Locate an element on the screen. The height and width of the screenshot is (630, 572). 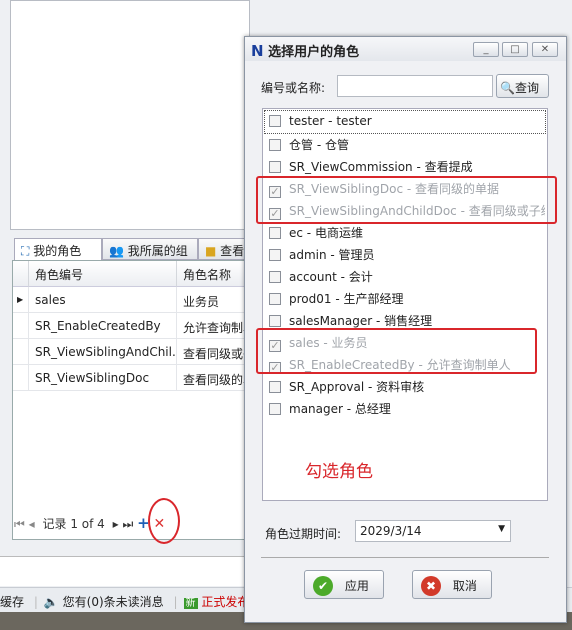
close-button: ✕ is located at coordinates (545, 49).